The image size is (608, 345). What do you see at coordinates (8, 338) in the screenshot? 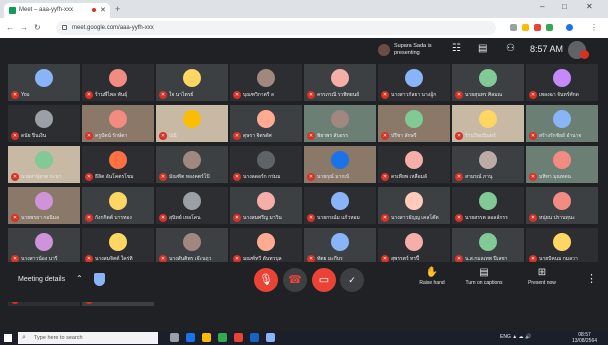
I see `windows-start-icon` at bounding box center [8, 338].